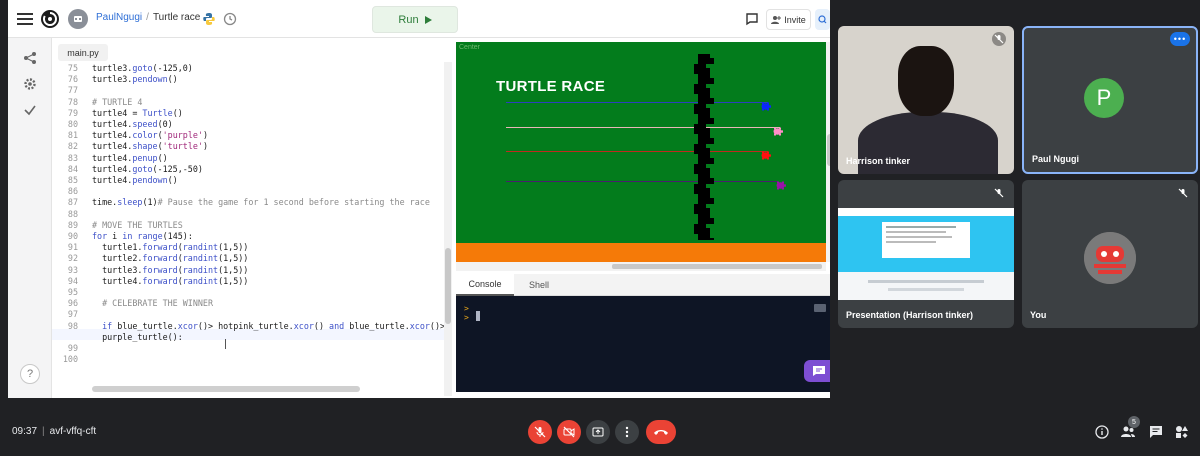 This screenshot has width=1200, height=456. Describe the element at coordinates (820, 308) in the screenshot. I see `clear-console-icon` at that location.